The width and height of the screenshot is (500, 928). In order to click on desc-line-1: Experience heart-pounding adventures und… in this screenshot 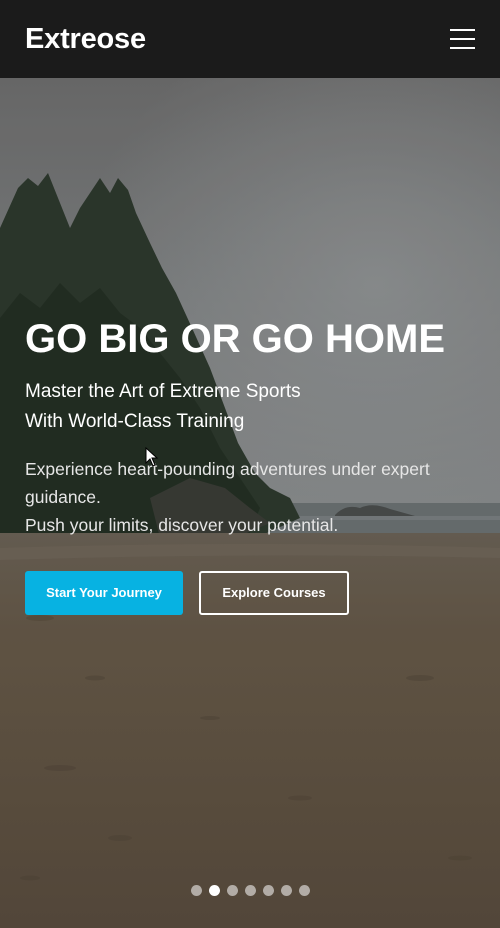, I will do `click(227, 469)`.